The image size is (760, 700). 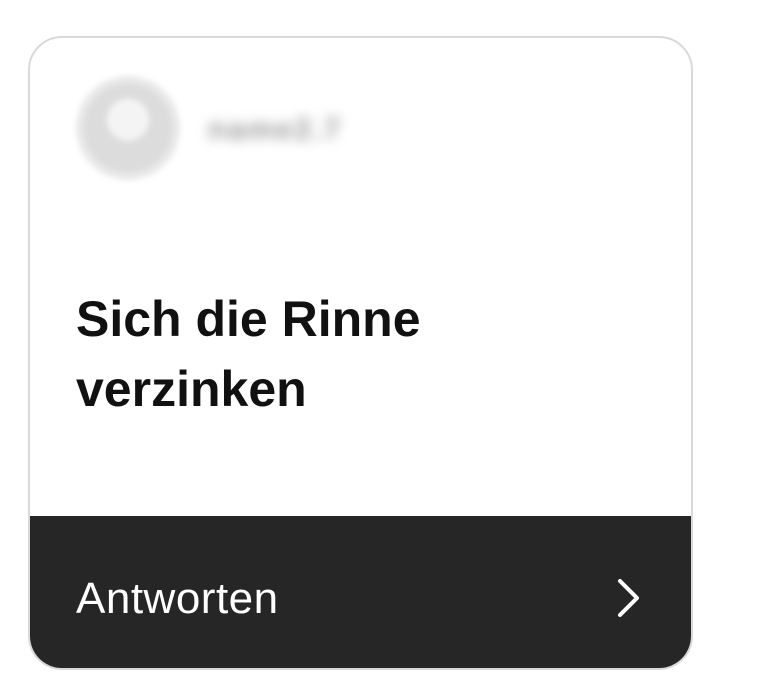 What do you see at coordinates (628, 598) in the screenshot?
I see `chevron-right-icon` at bounding box center [628, 598].